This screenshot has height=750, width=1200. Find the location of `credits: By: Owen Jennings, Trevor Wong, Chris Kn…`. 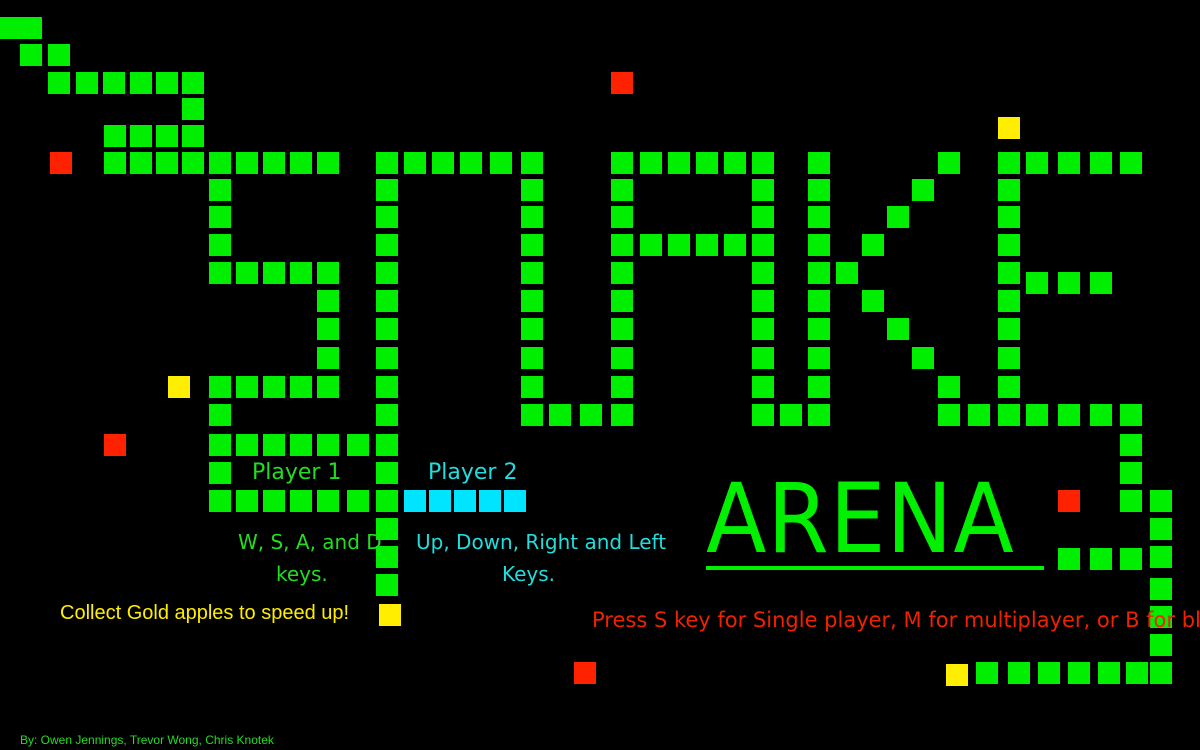

credits: By: Owen Jennings, Trevor Wong, Chris Kn… is located at coordinates (147, 740).